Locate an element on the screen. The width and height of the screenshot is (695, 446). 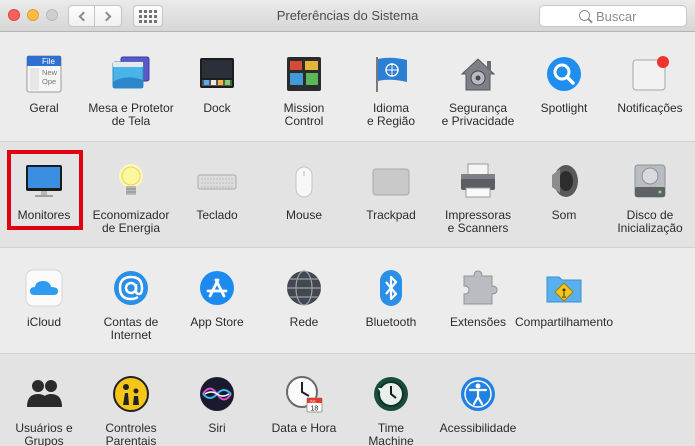
svg-text: File is located at coordinates (48, 61).